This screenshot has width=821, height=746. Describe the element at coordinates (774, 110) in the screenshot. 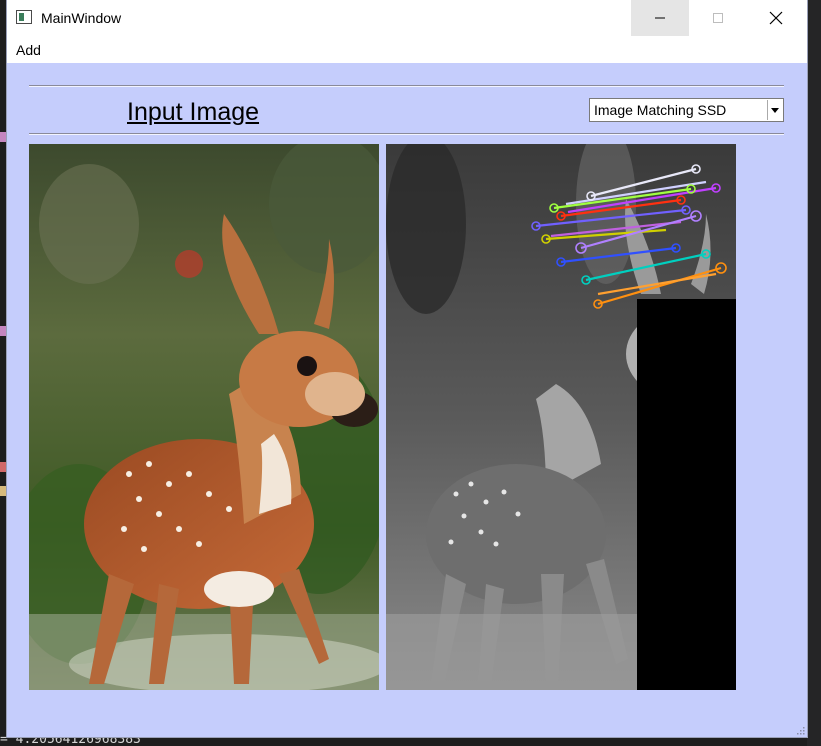

I see `dropdown-arrow-icon` at that location.